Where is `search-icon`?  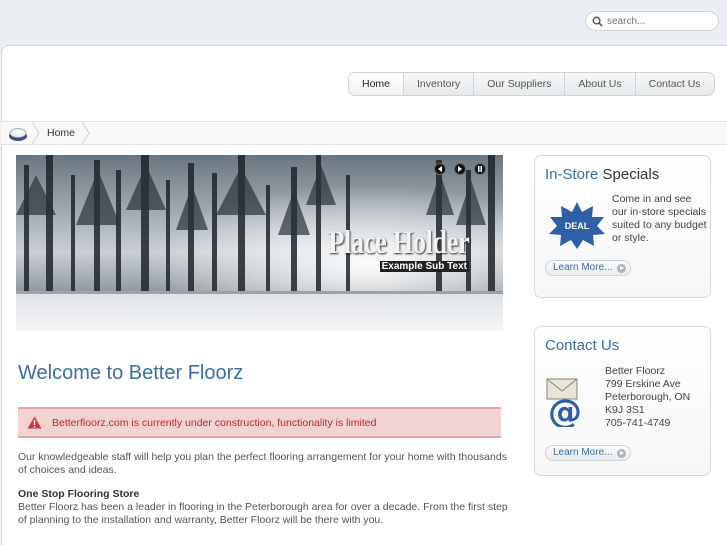
search-icon is located at coordinates (597, 21).